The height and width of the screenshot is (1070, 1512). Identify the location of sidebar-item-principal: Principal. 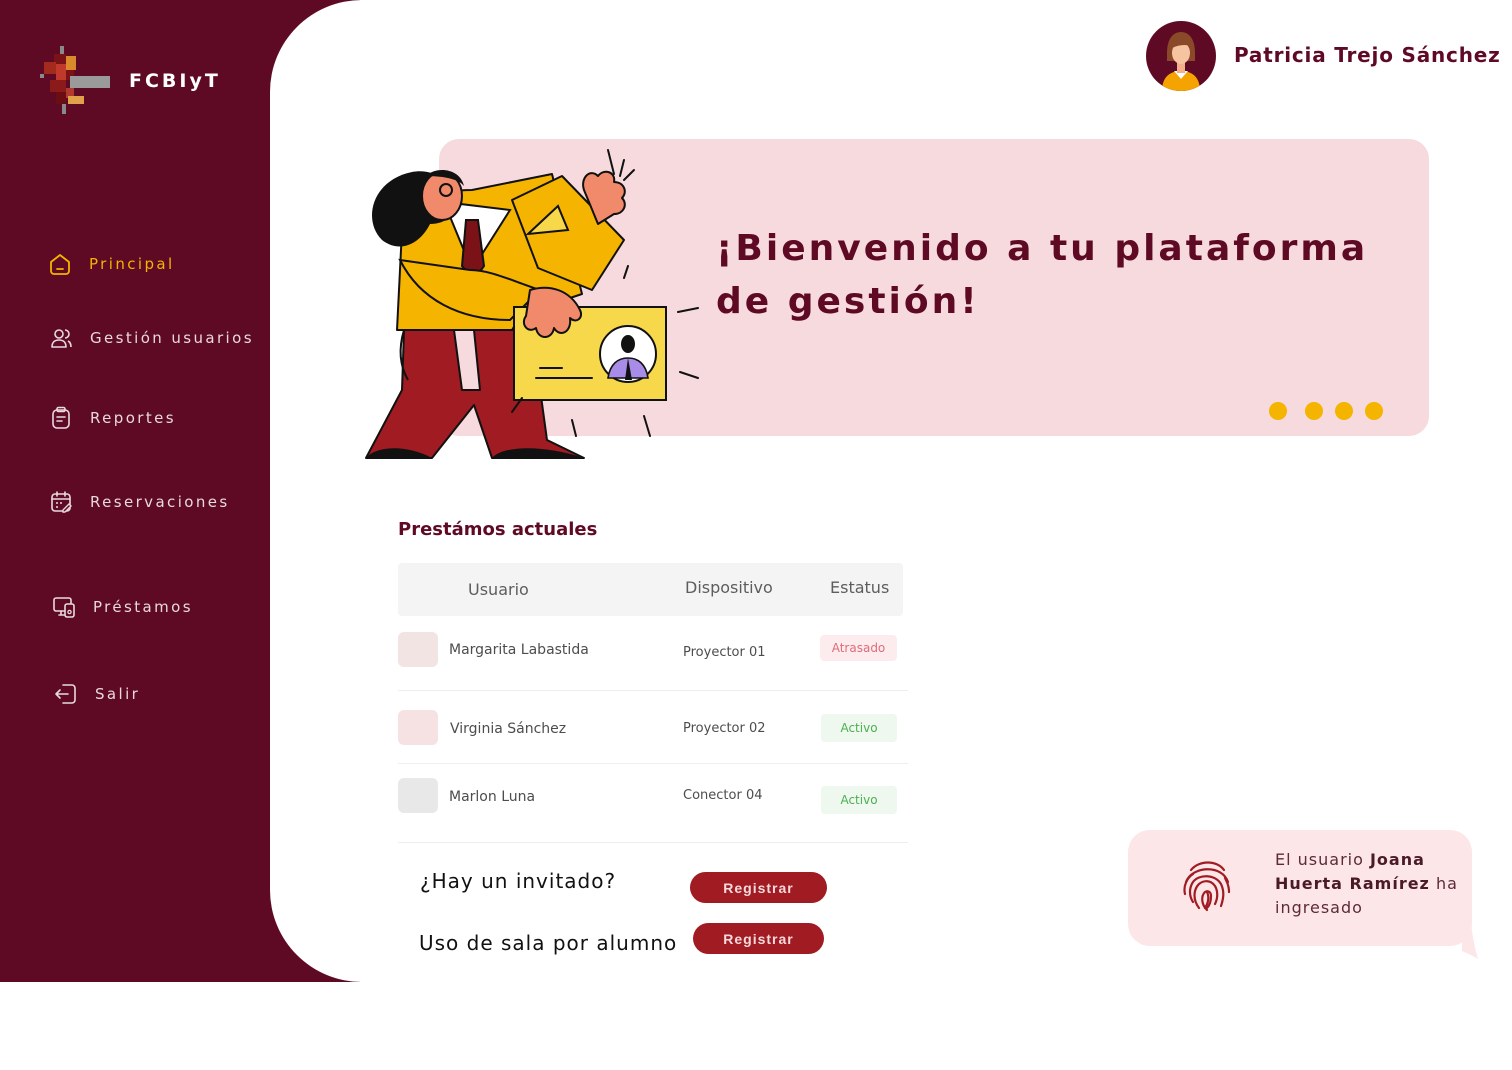
(111, 264).